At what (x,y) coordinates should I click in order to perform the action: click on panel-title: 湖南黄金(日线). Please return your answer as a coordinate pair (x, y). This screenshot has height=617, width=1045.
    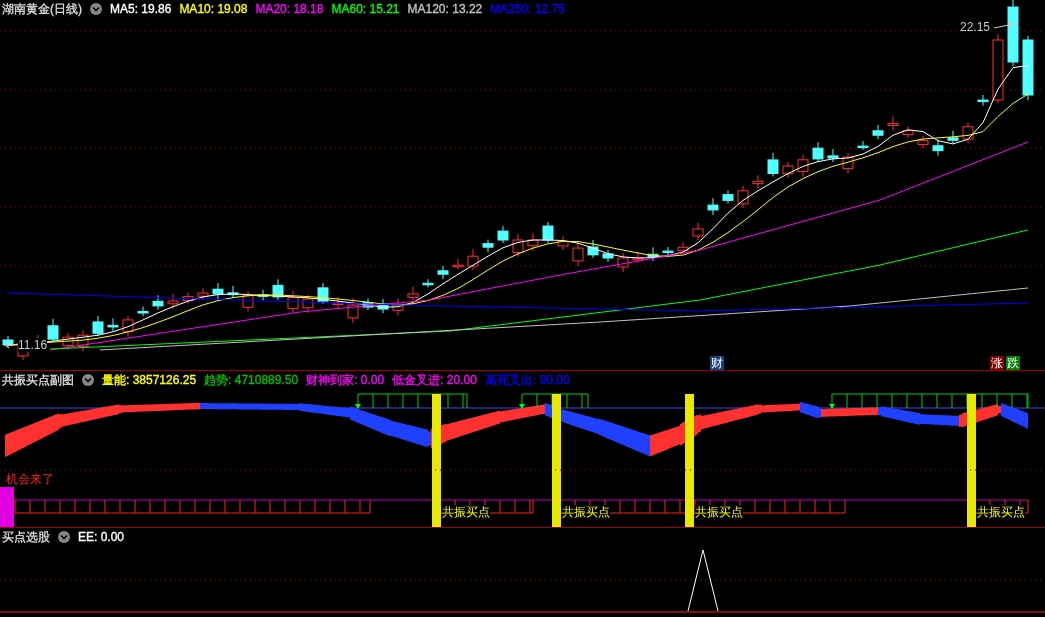
    Looking at the image, I should click on (42, 9).